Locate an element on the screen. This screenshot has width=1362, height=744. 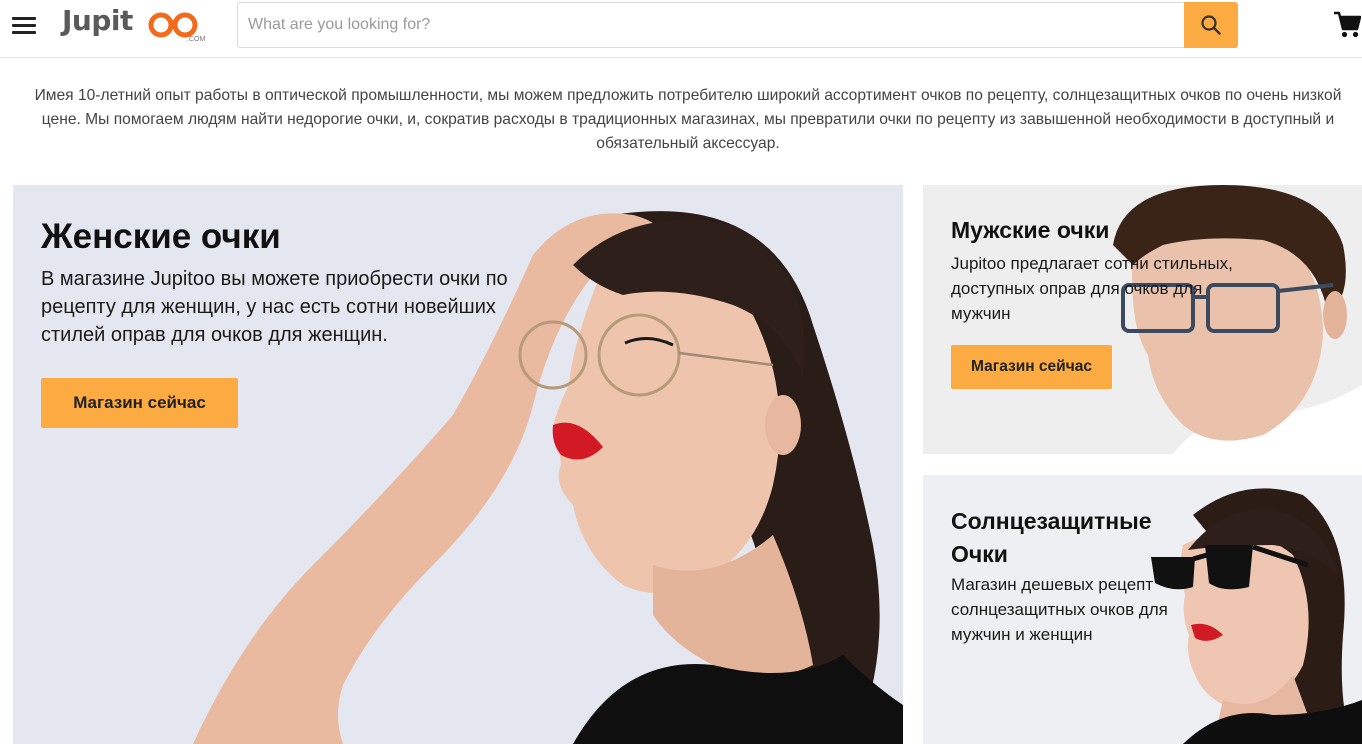
logo-wordmark: Jupit is located at coordinates (97, 20).